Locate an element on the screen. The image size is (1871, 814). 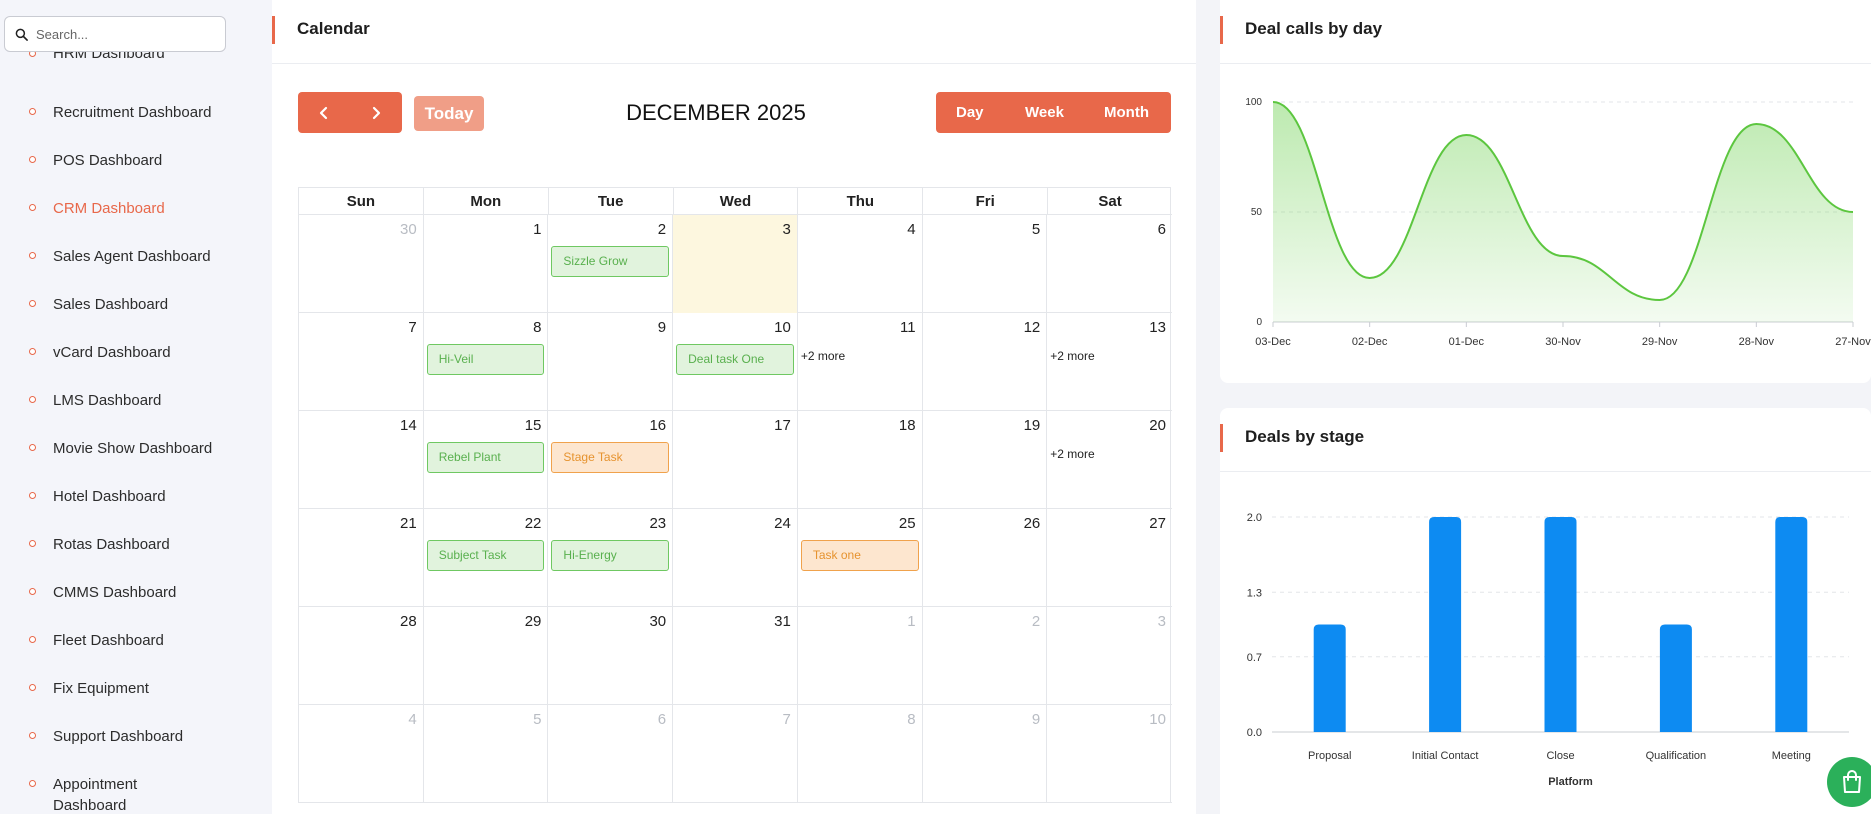
y-tick-label: 50 is located at coordinates (1257, 212).